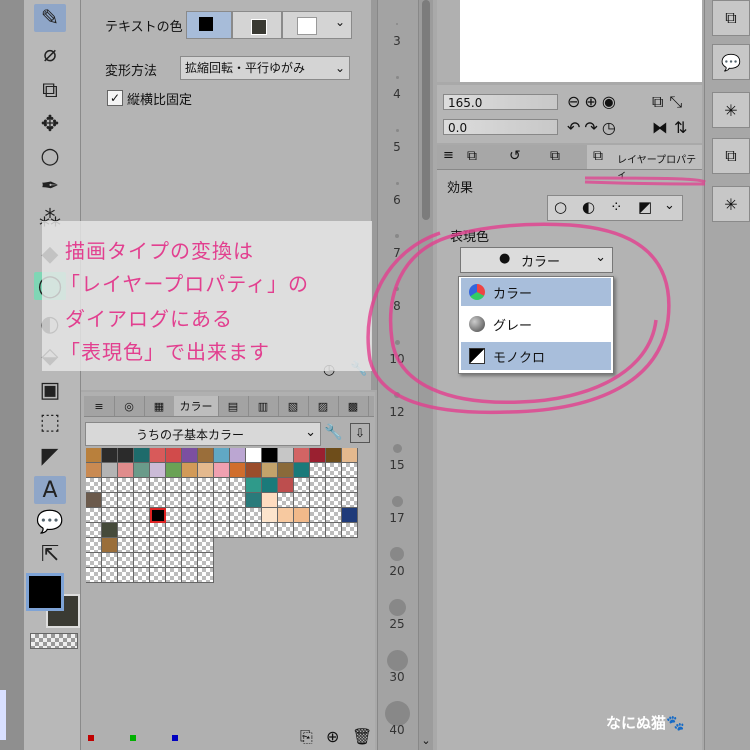 This screenshot has height=750, width=750. I want to click on tab-layer-icon: ⧉, so click(472, 156).